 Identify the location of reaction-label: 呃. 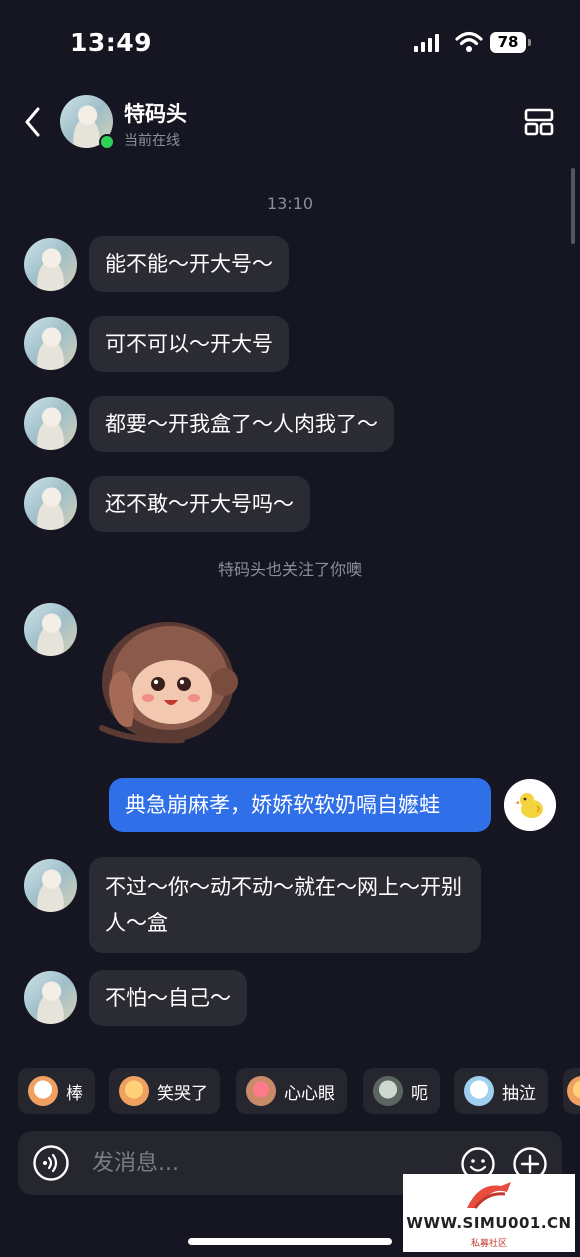
(419, 1093).